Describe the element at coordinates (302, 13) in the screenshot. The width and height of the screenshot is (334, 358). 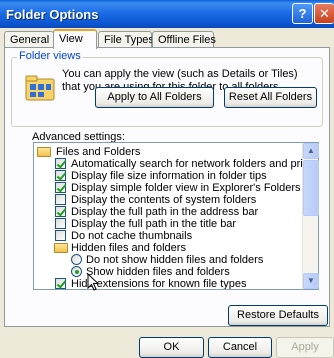
I see `help-button: ?` at that location.